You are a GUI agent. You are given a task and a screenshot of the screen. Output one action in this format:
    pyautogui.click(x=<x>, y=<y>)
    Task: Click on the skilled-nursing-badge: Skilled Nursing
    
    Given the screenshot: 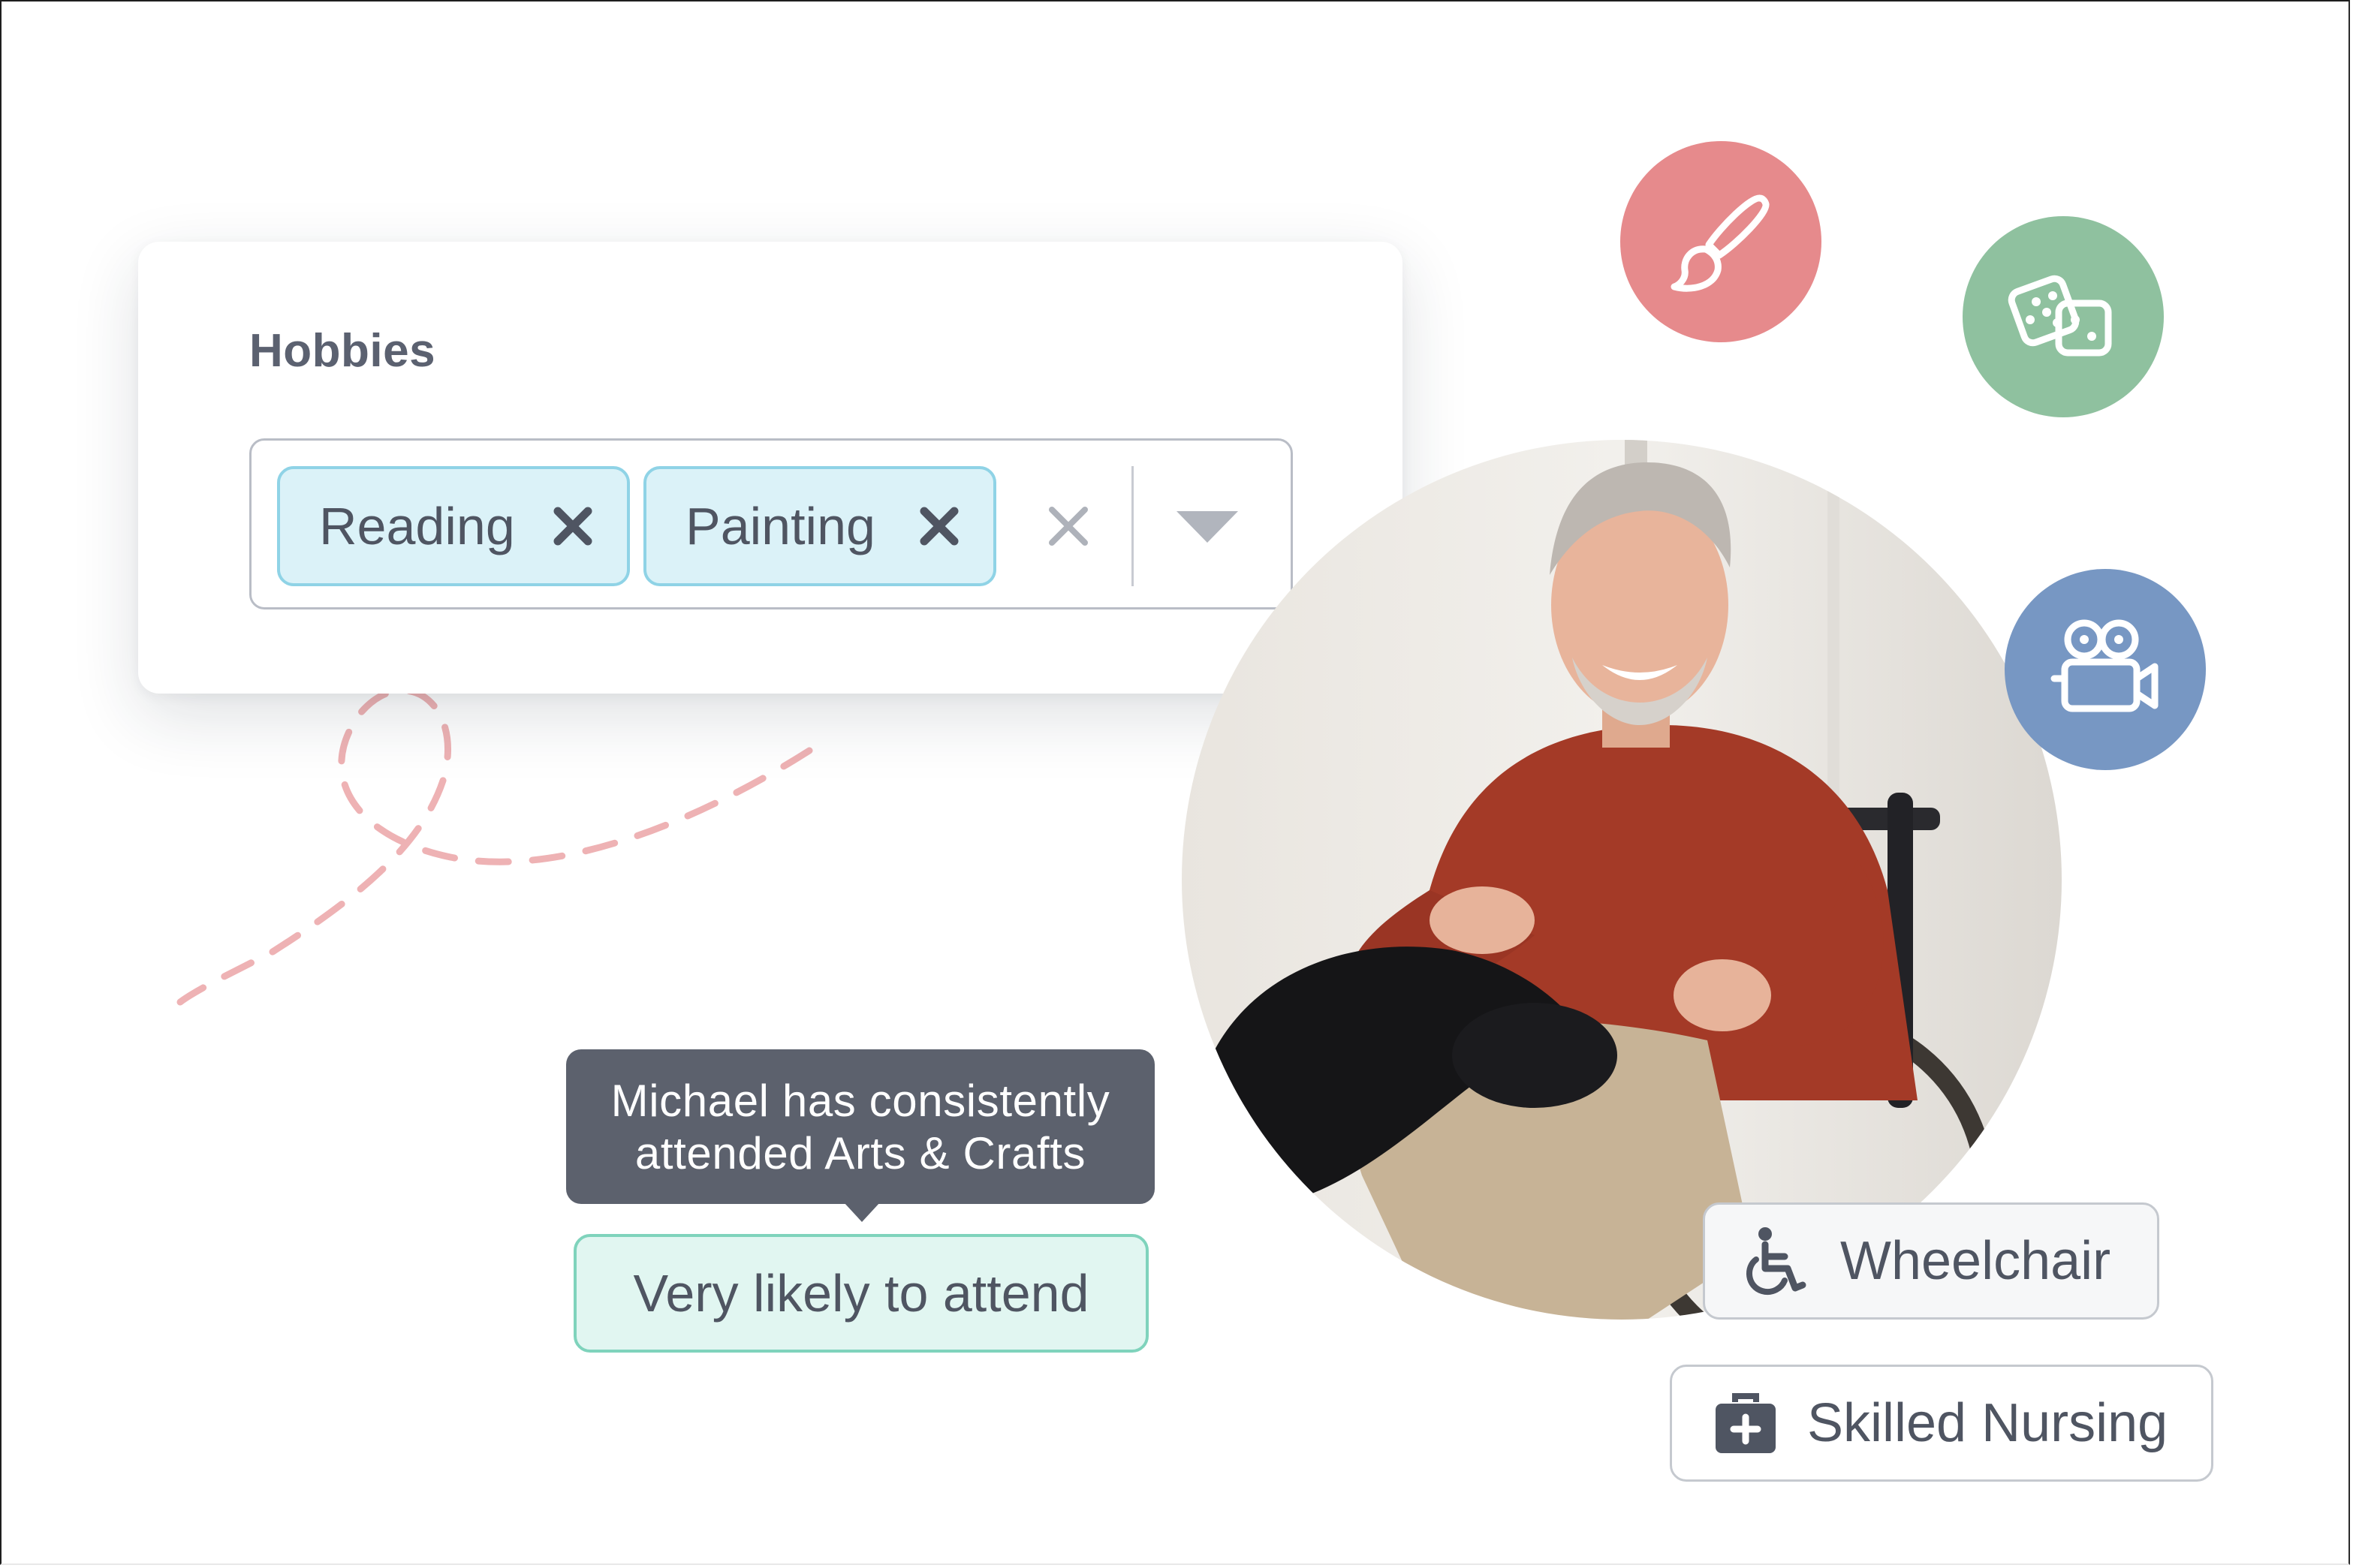 What is the action you would take?
    pyautogui.click(x=1941, y=1423)
    